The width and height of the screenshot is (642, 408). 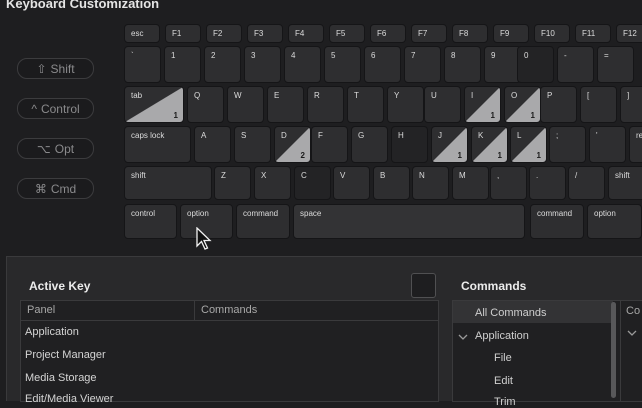 What do you see at coordinates (265, 33) in the screenshot?
I see `key-f3: F3` at bounding box center [265, 33].